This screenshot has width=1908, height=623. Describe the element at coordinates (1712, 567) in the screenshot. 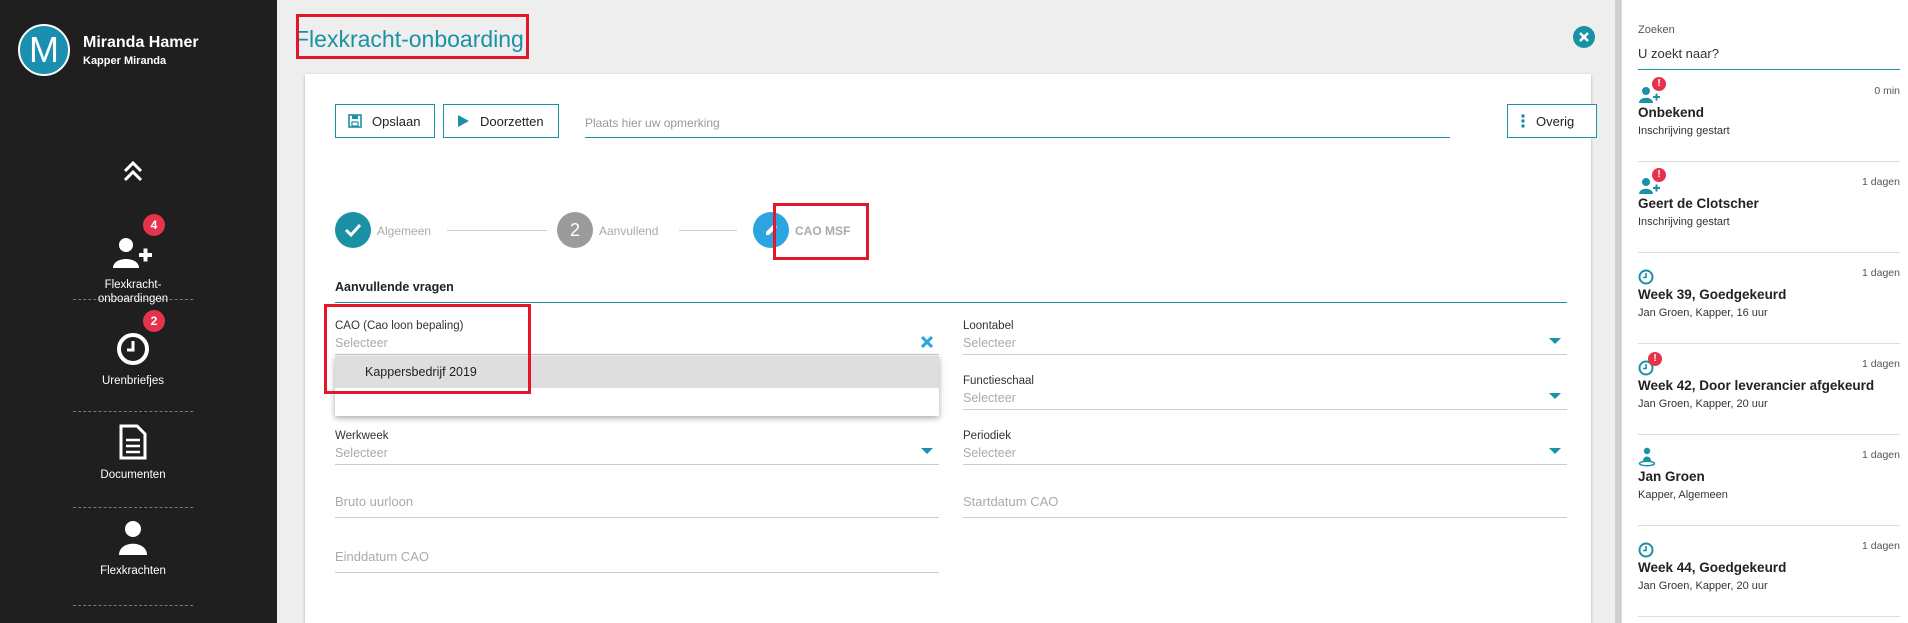

I see `feed-title: Week 44, Goedgekeurd` at that location.